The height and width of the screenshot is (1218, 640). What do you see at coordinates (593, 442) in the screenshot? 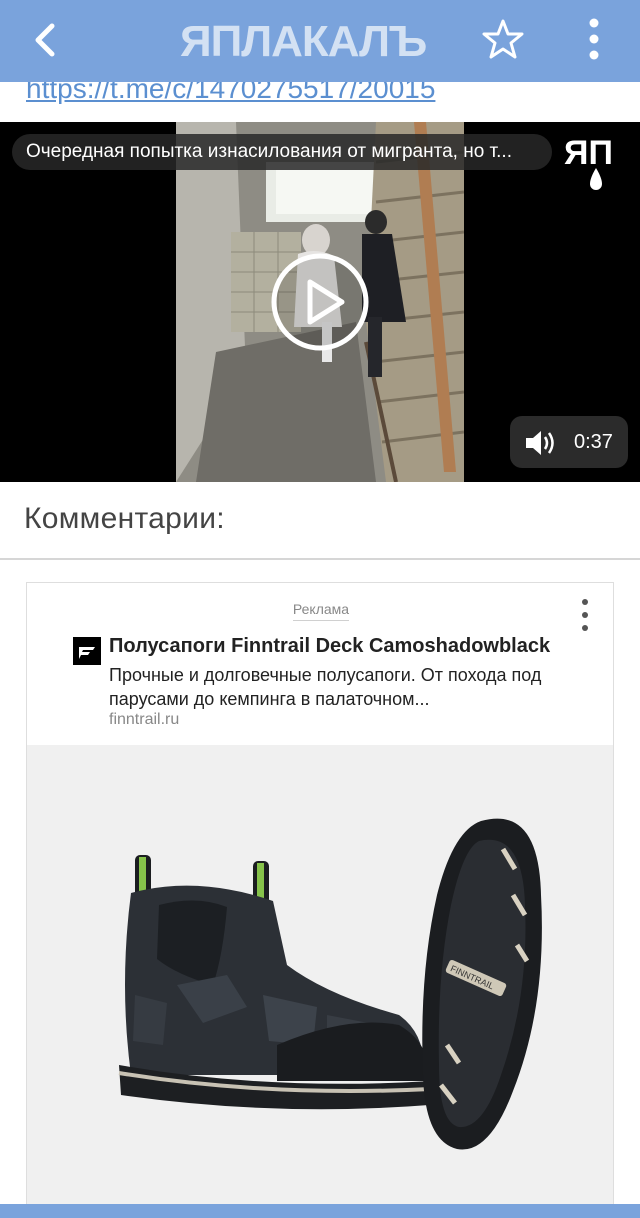
I see `video-duration: 0:37` at bounding box center [593, 442].